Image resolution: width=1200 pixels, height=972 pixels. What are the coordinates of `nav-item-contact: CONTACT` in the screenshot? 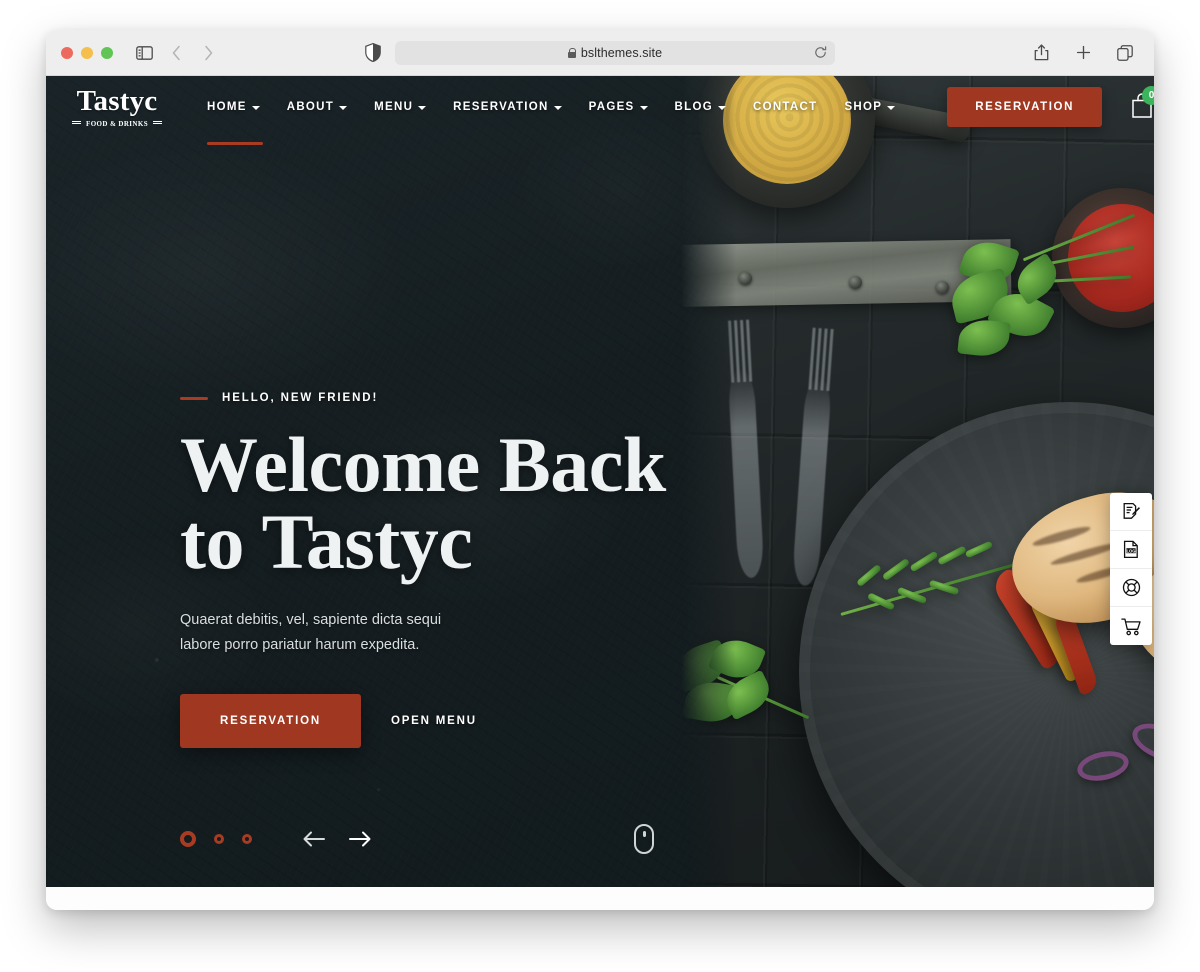 It's located at (785, 107).